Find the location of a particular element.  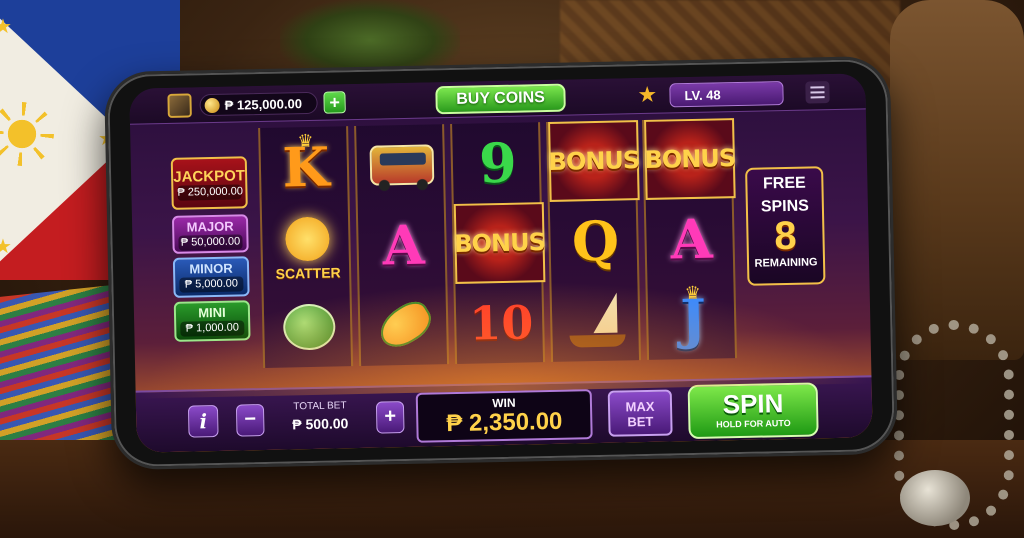

symbol-jeepney is located at coordinates (402, 165).